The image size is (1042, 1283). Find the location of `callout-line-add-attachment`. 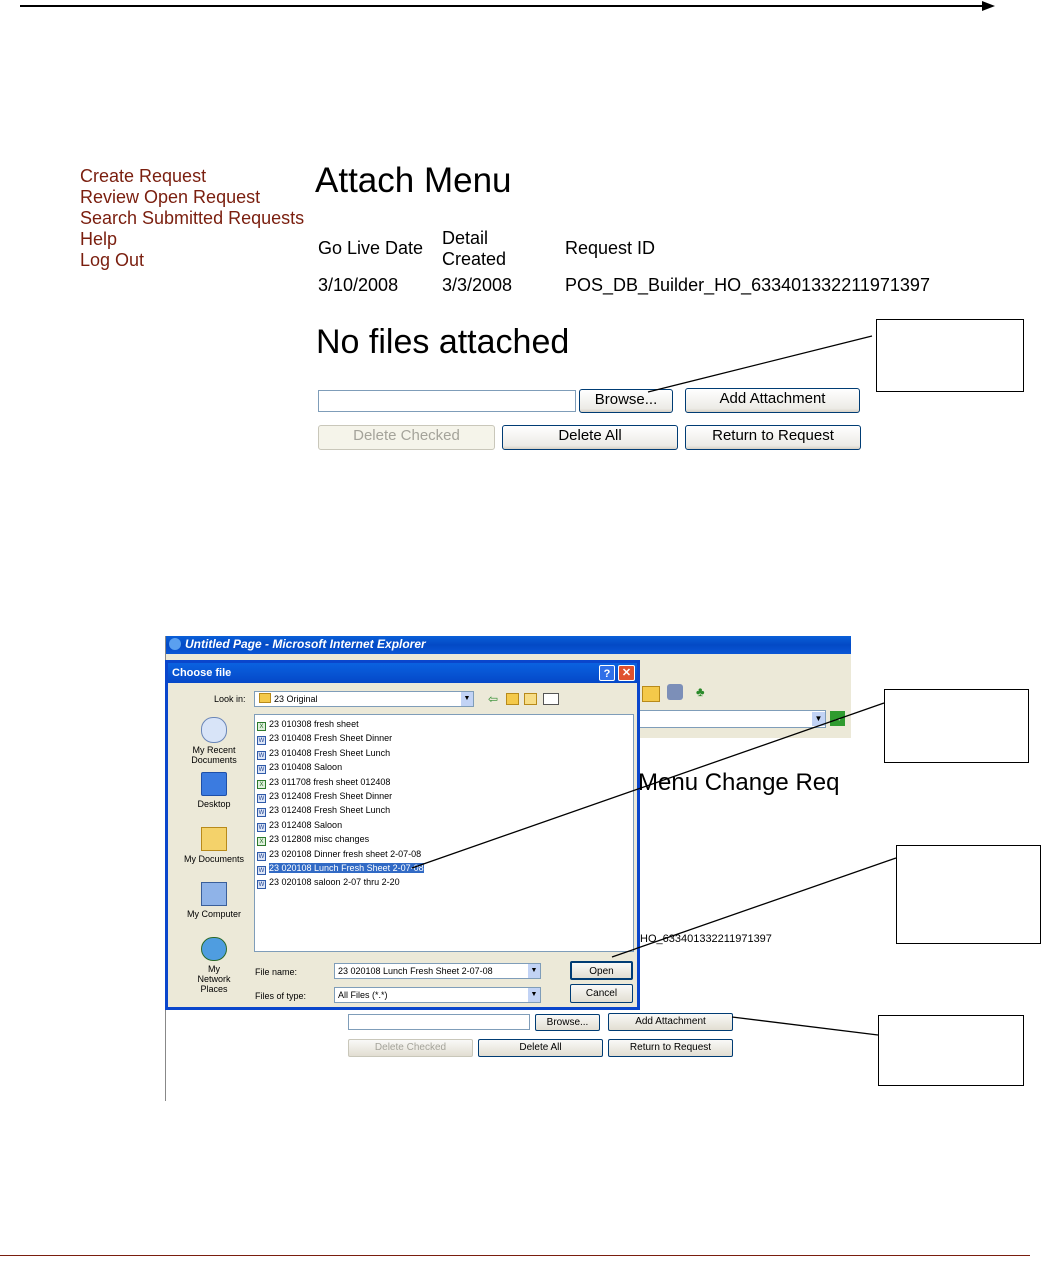

callout-line-add-attachment is located at coordinates (805, 1026).